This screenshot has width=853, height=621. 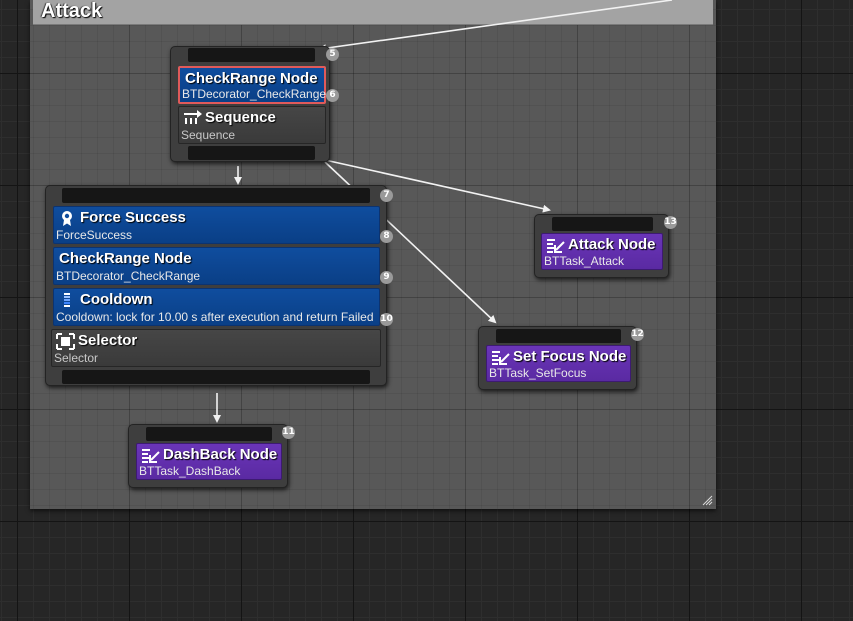 I want to click on decorator-subtitle: ForceSuccess, so click(x=94, y=235).